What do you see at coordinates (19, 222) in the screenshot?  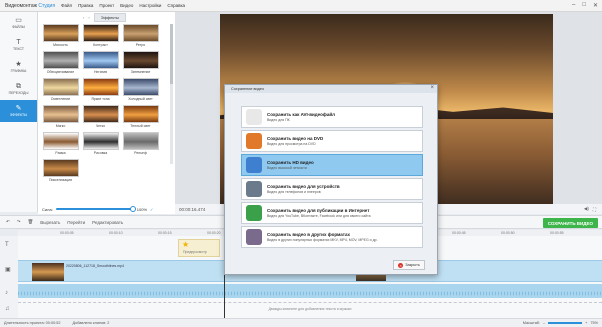 I see `redo-icon: ↷` at bounding box center [19, 222].